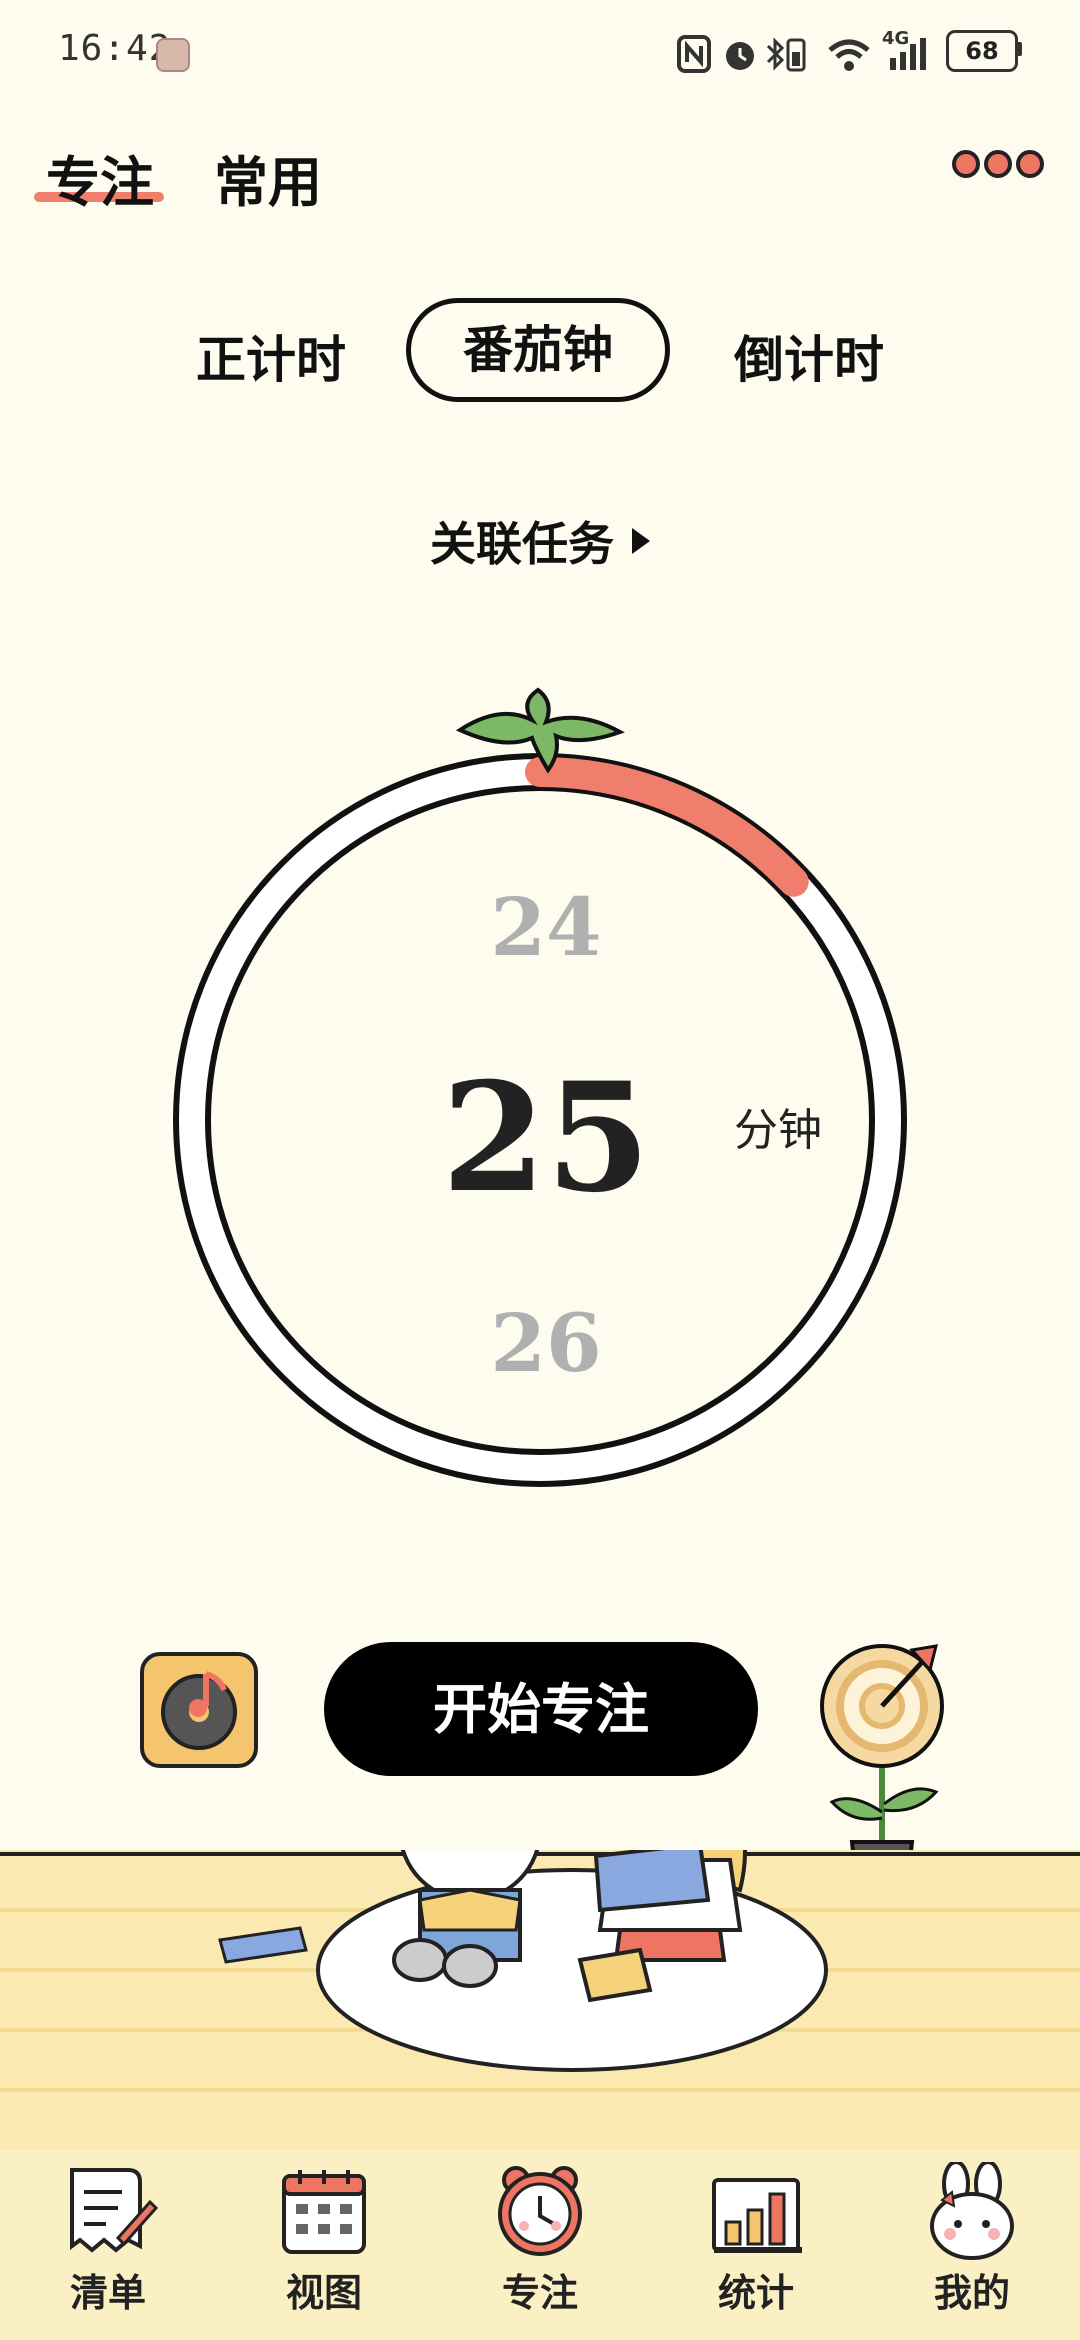  Describe the element at coordinates (115, 48) in the screenshot. I see `status-time: 16:42` at that location.